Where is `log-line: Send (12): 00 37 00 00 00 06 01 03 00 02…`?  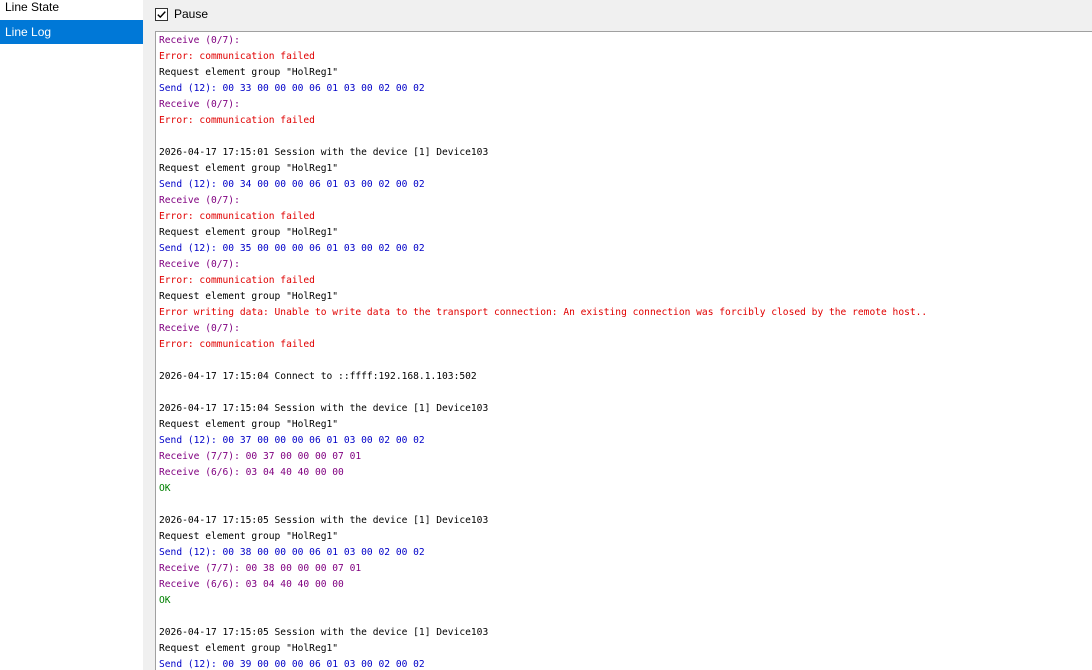
log-line: Send (12): 00 37 00 00 00 06 01 03 00 02… is located at coordinates (292, 440).